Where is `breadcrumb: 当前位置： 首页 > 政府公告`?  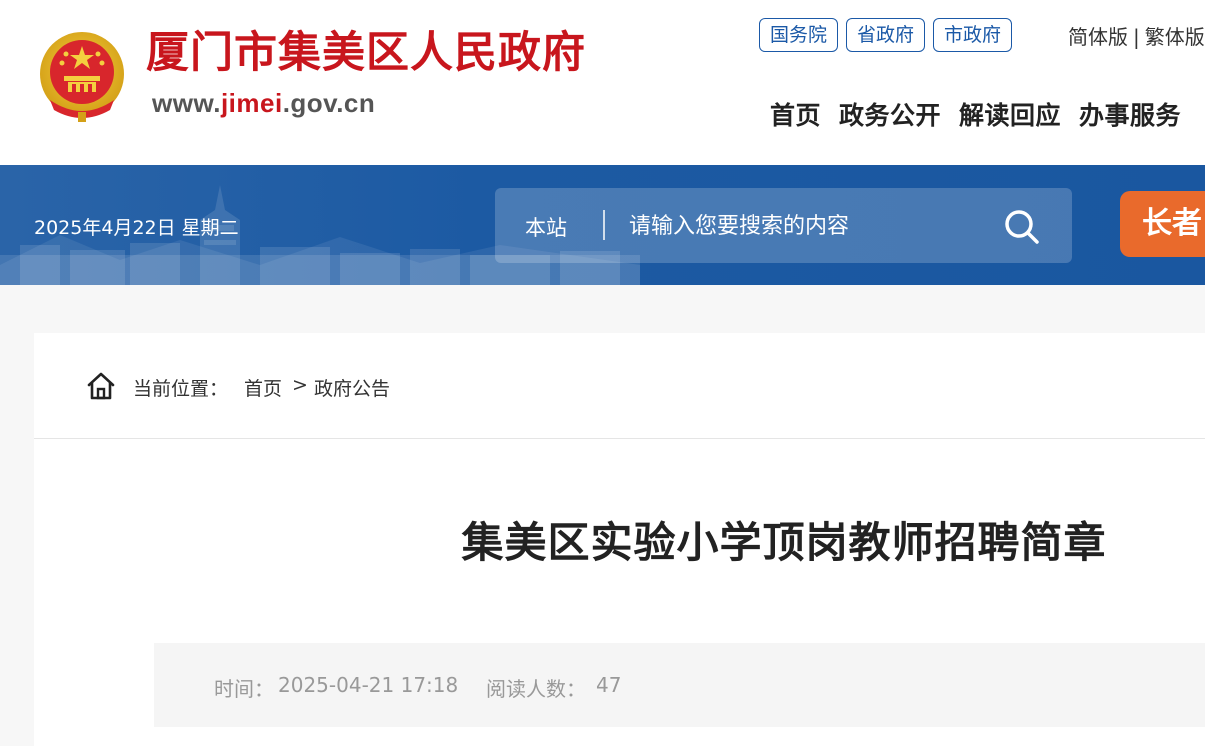 breadcrumb: 当前位置： 首页 > 政府公告 is located at coordinates (619, 386).